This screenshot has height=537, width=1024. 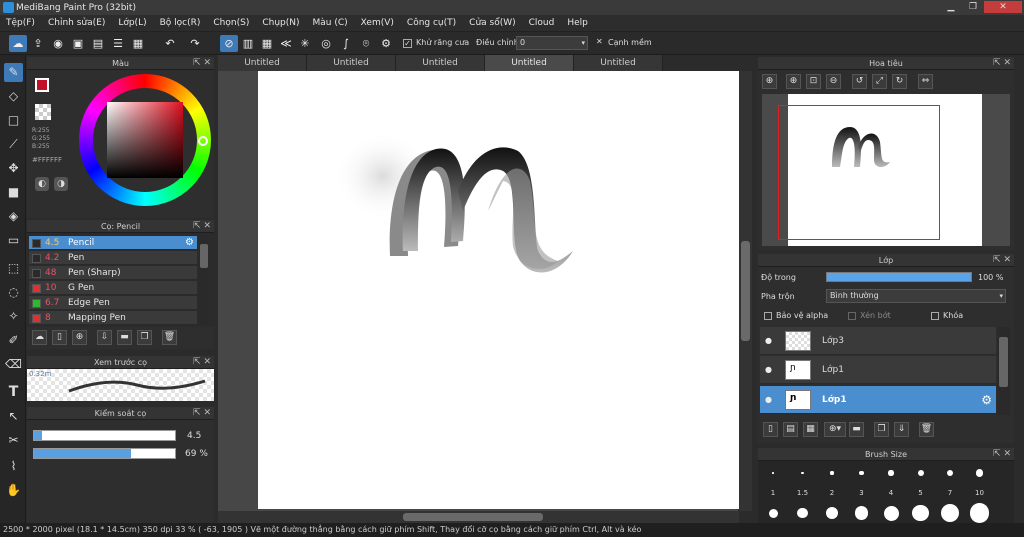 What do you see at coordinates (859, 172) in the screenshot?
I see `navigator-viewport-frame` at bounding box center [859, 172].